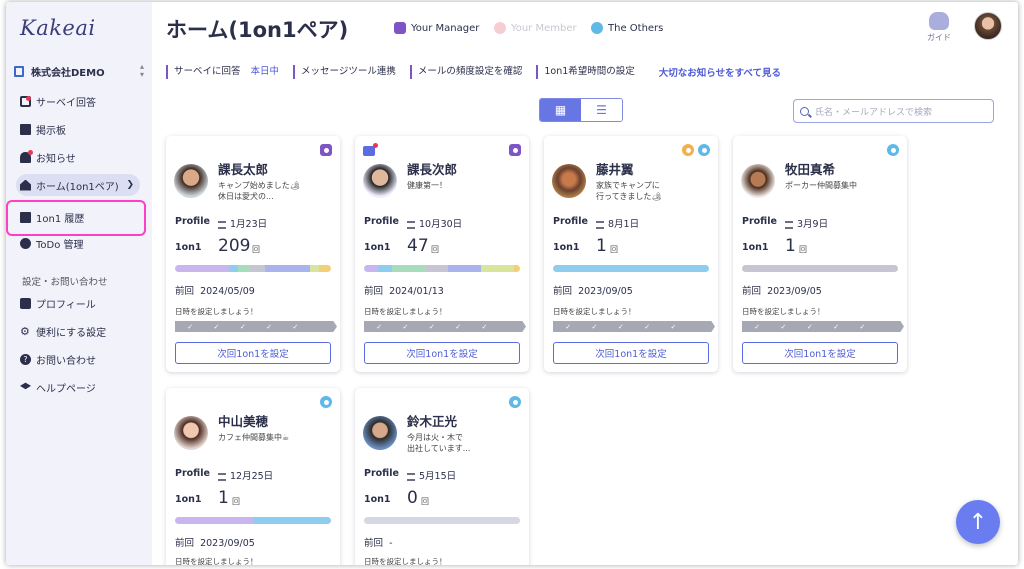 The height and width of the screenshot is (569, 1024). Describe the element at coordinates (412, 498) in the screenshot. I see `one-on-one-count: 0` at that location.